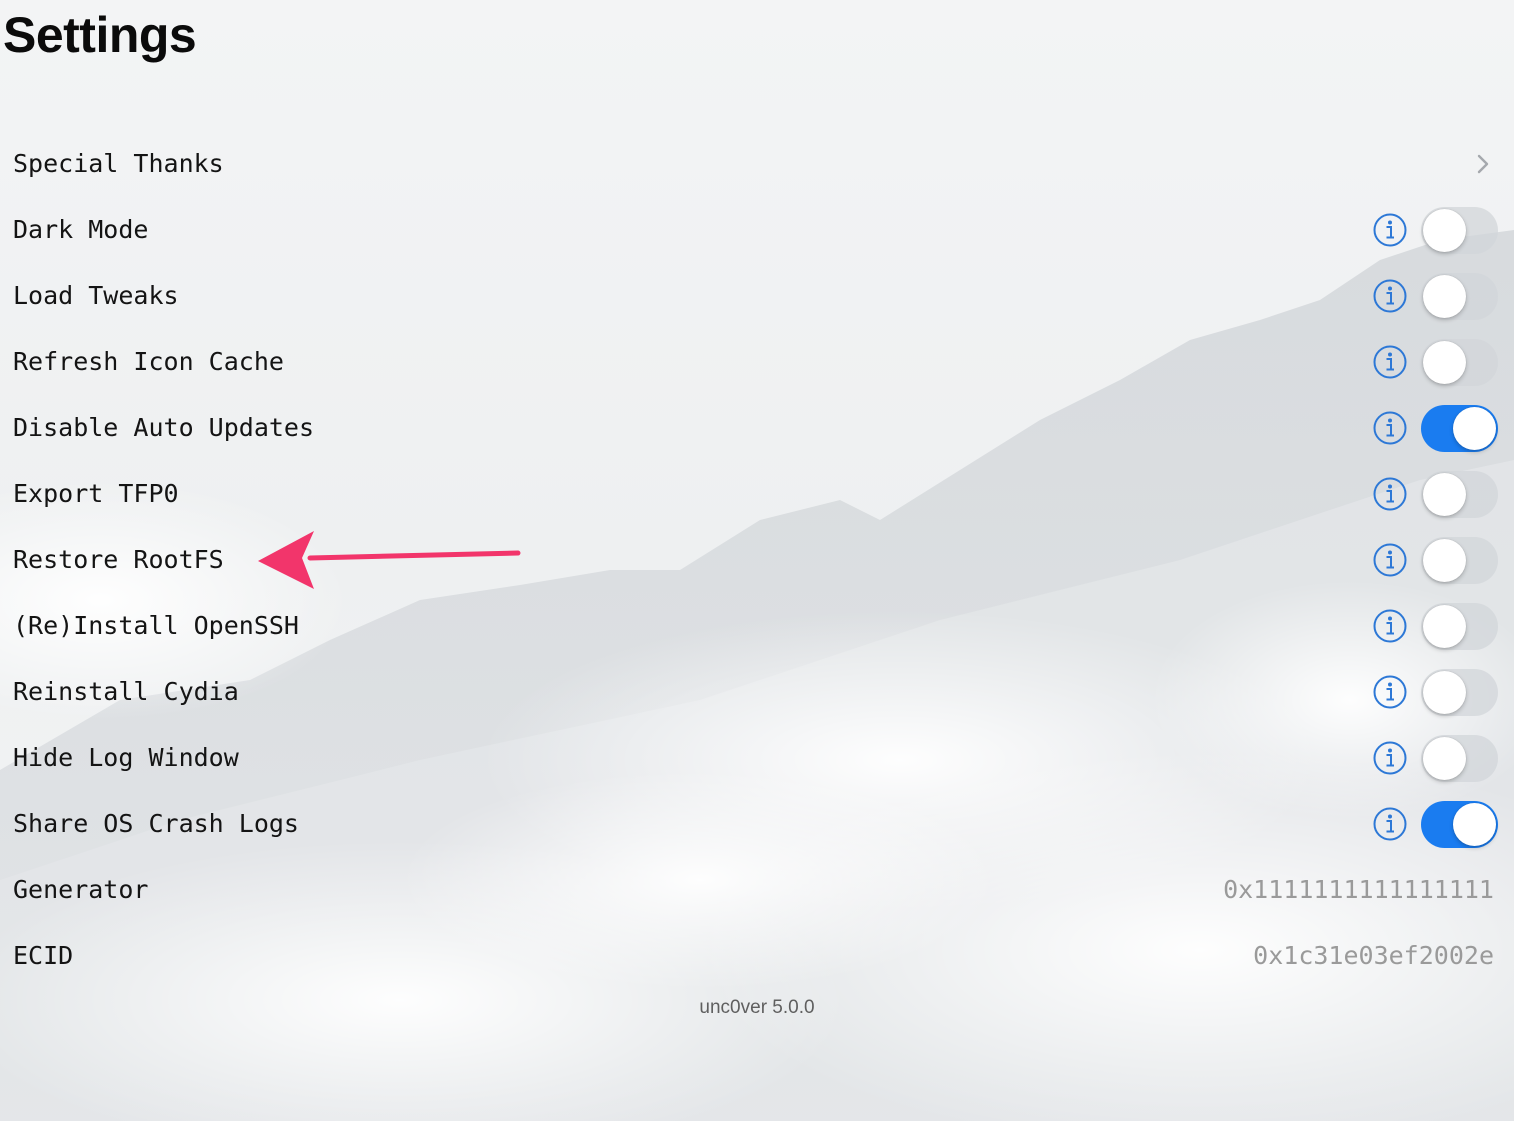  I want to click on load-tweaks-toggle, so click(1459, 296).